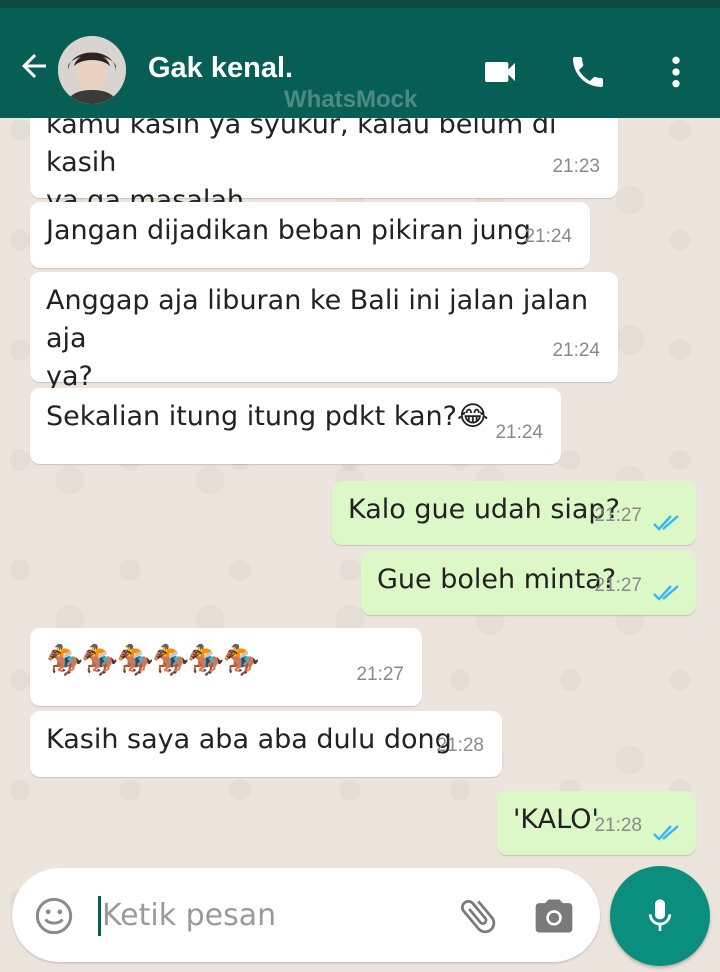 The height and width of the screenshot is (972, 720). I want to click on message-incoming: 🏇🏇🏇🏇🏇🏇 21:27, so click(226, 667).